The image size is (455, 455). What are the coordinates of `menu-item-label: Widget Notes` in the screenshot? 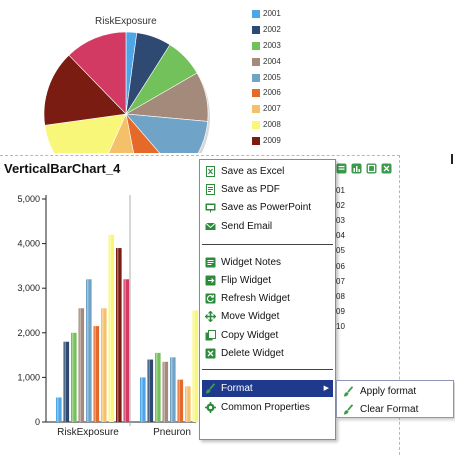 It's located at (251, 262).